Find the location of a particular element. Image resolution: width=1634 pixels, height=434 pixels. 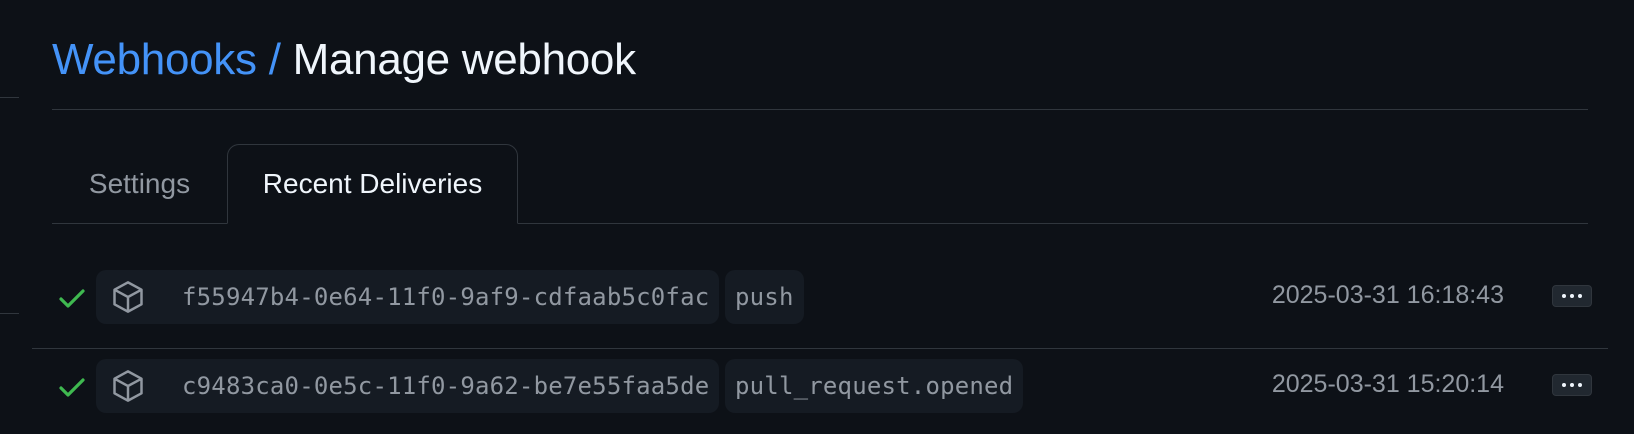

breadcrumb-webhooks-link: Webhooks is located at coordinates (154, 60).